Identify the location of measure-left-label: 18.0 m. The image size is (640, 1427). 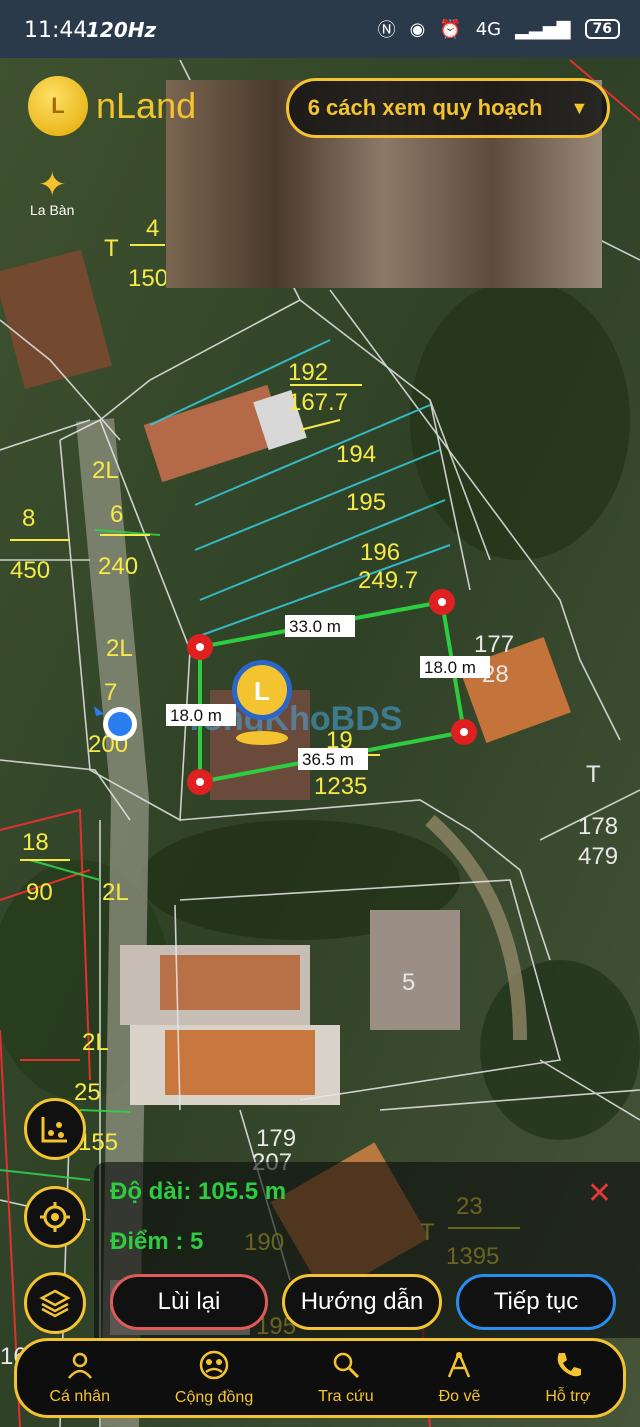
(196, 715).